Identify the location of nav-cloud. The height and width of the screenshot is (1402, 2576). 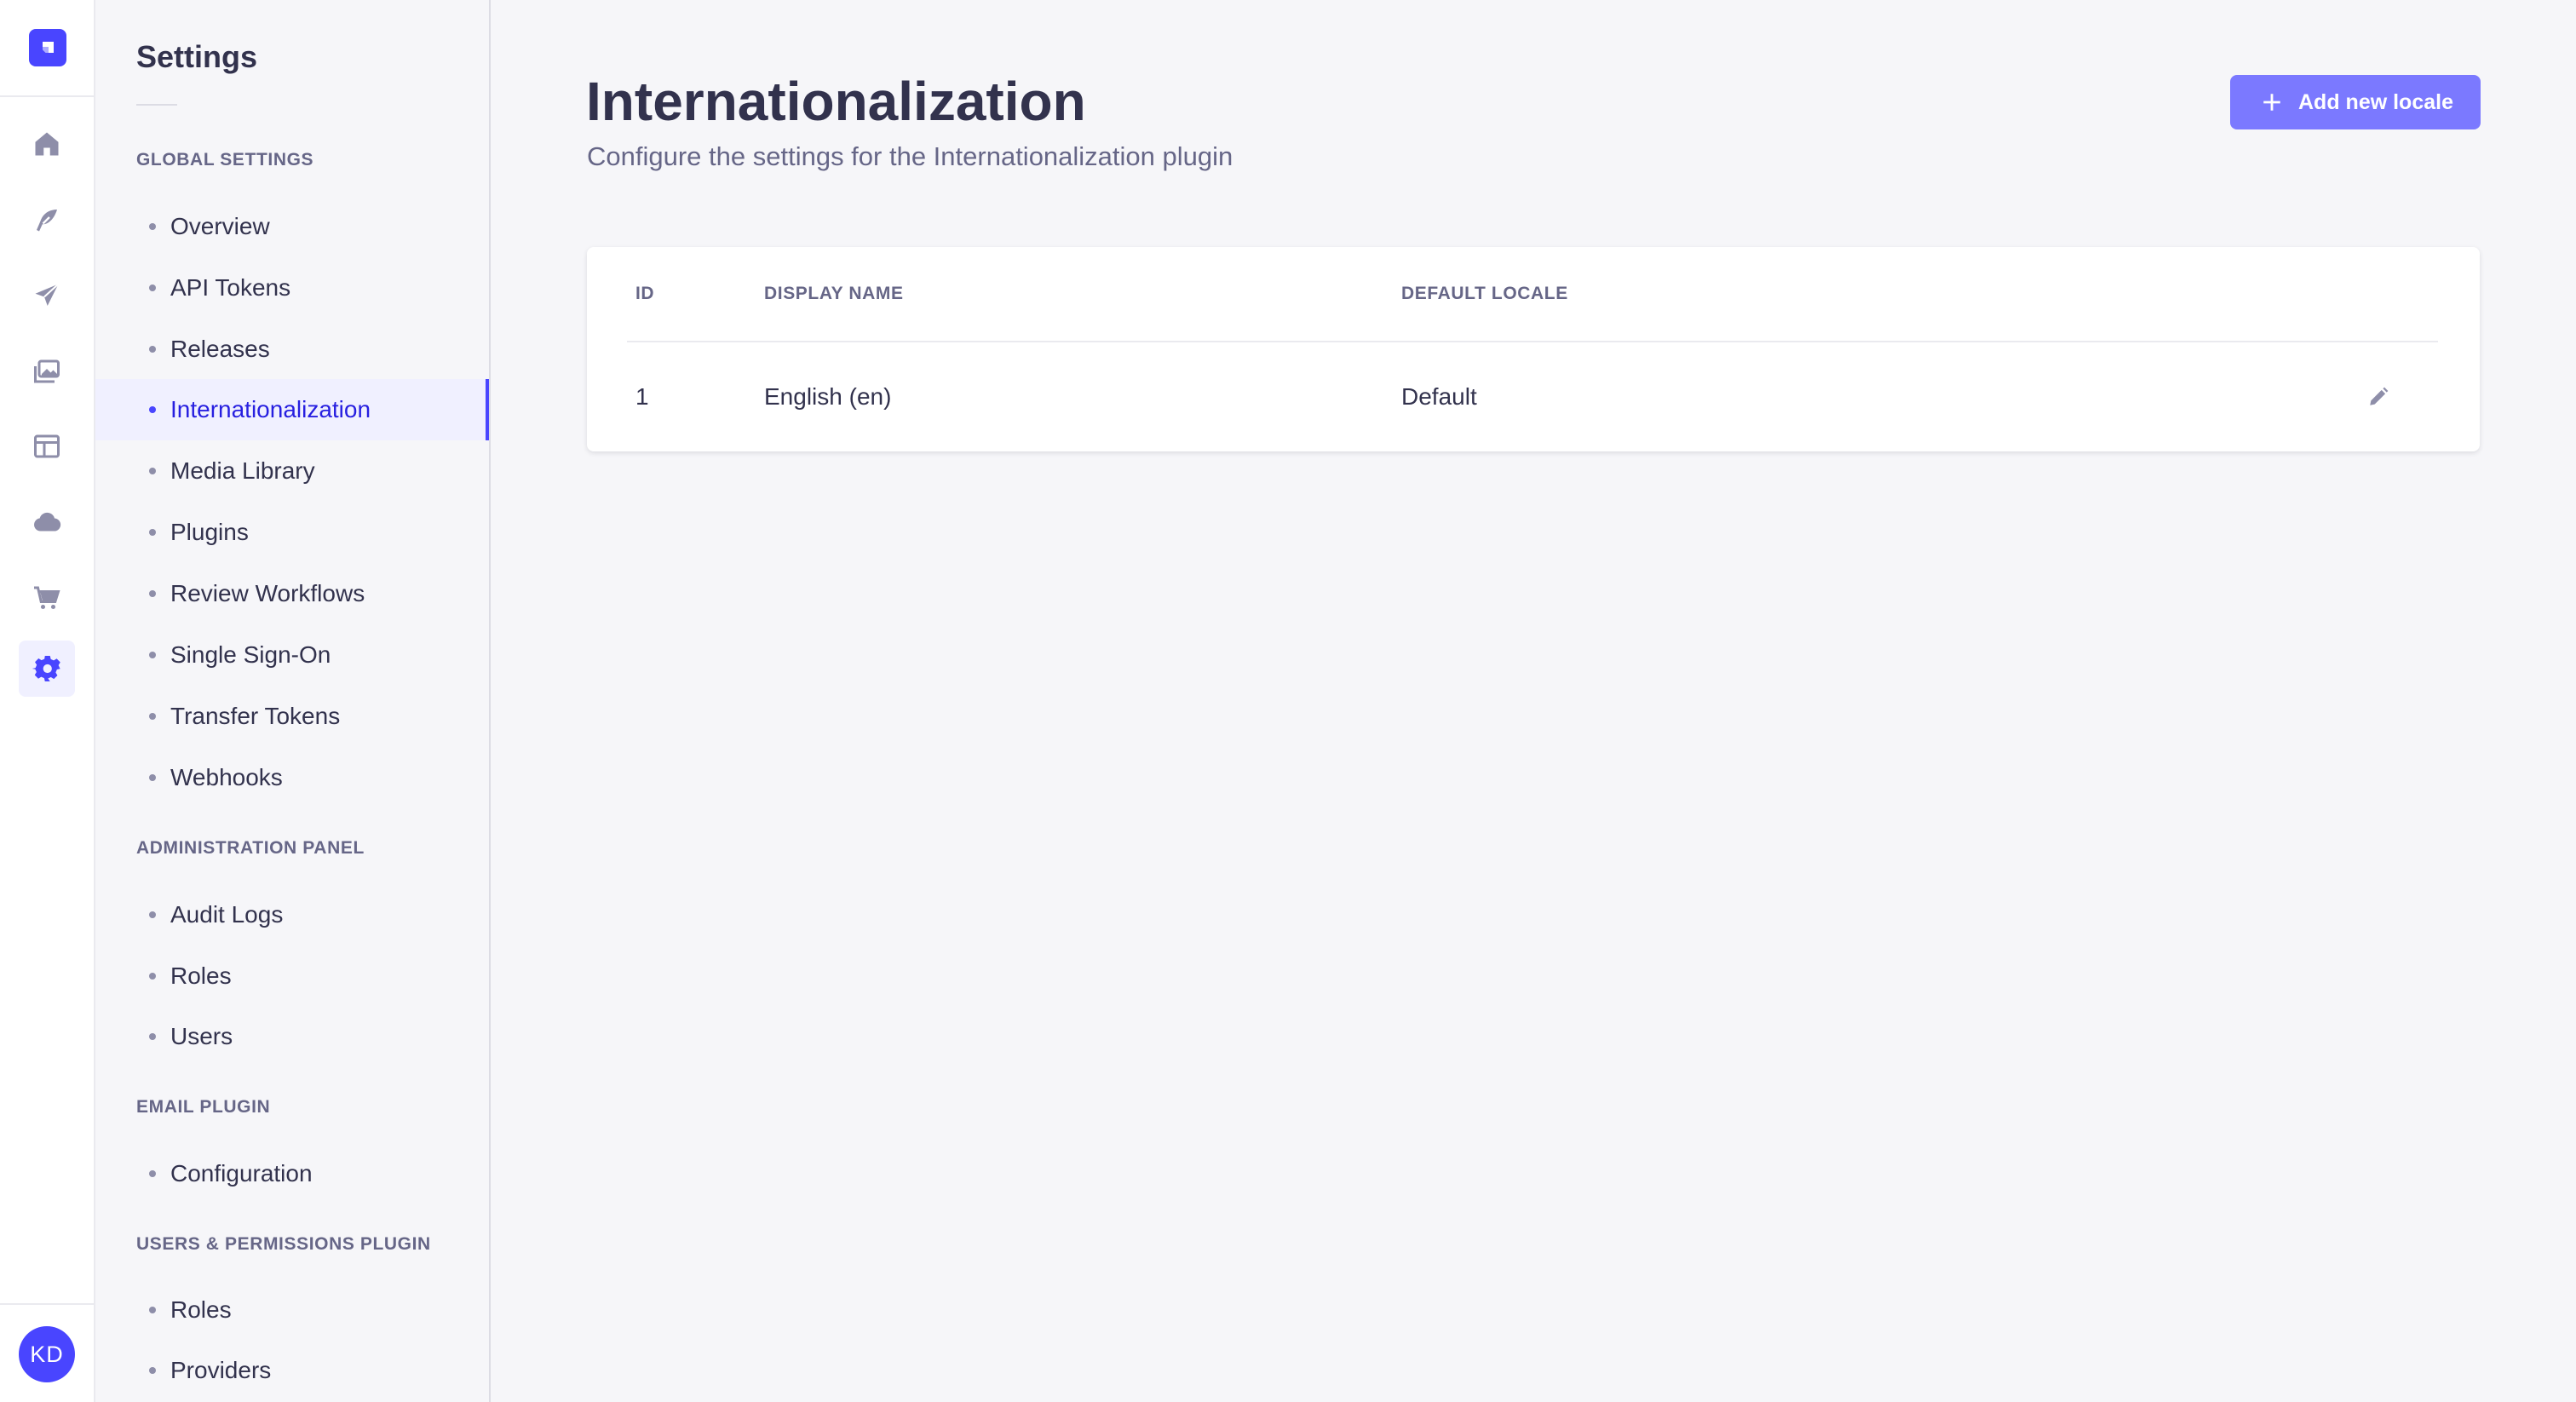
(47, 522).